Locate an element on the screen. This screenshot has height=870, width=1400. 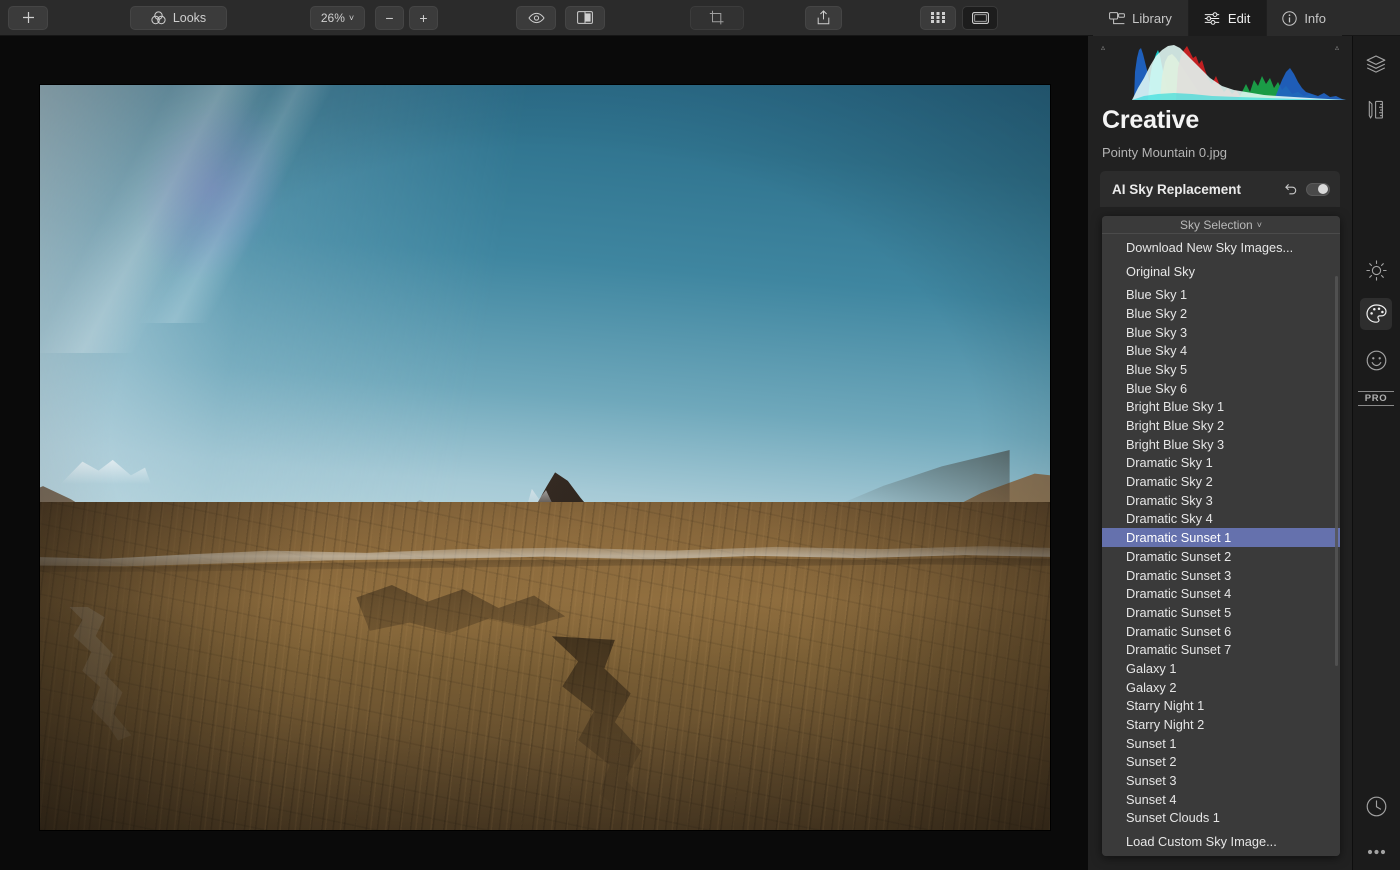
tab-info: Info is located at coordinates (1304, 18).